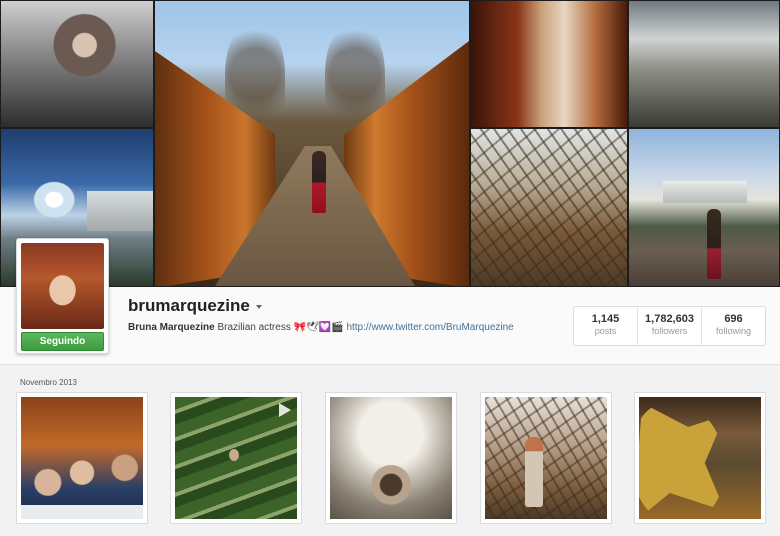  I want to click on branches-overlay, so click(549, 207).